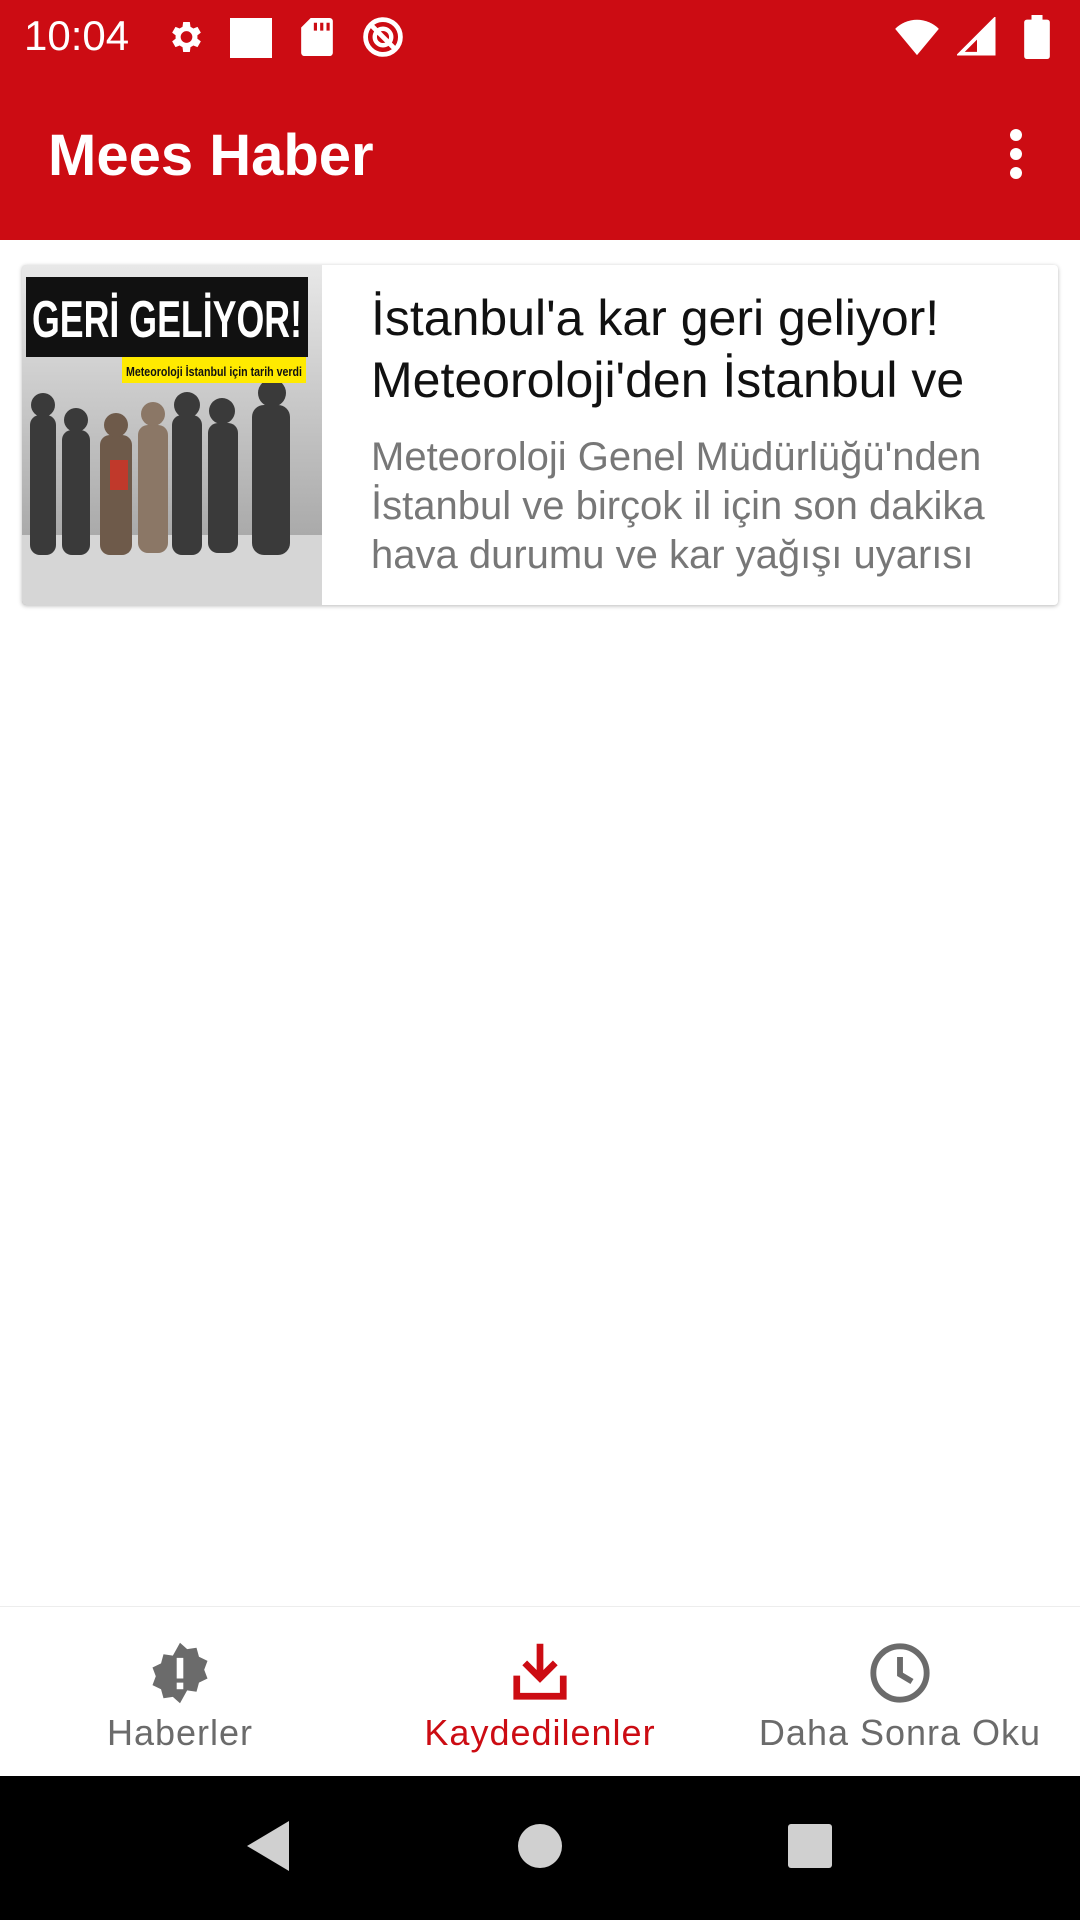  I want to click on nav-label-kaydedilenler: Kaydedilenler, so click(540, 1732).